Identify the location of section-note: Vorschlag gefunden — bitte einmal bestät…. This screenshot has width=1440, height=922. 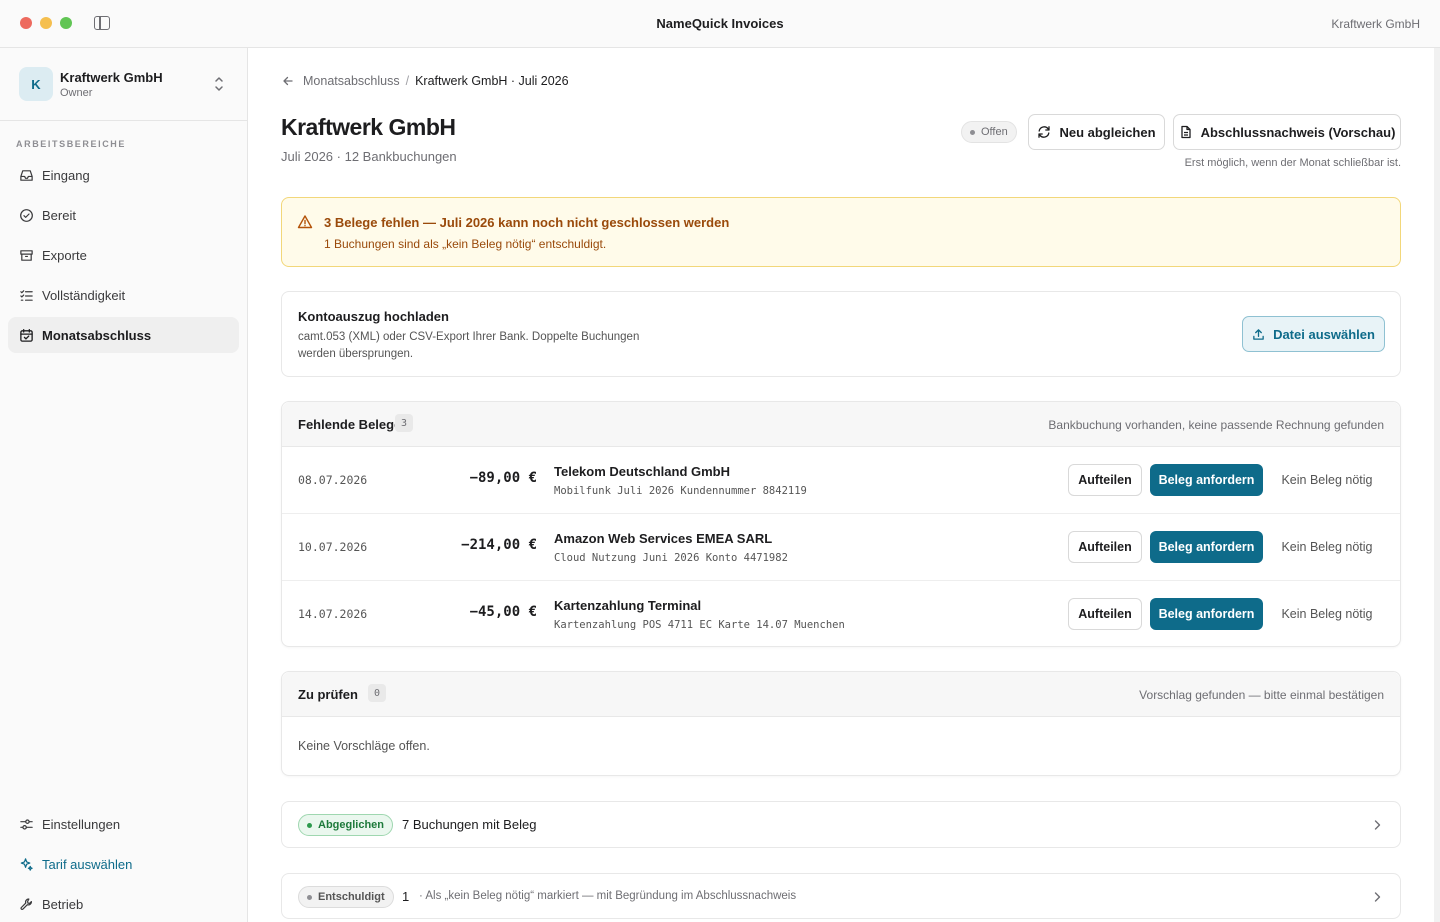
(1261, 695).